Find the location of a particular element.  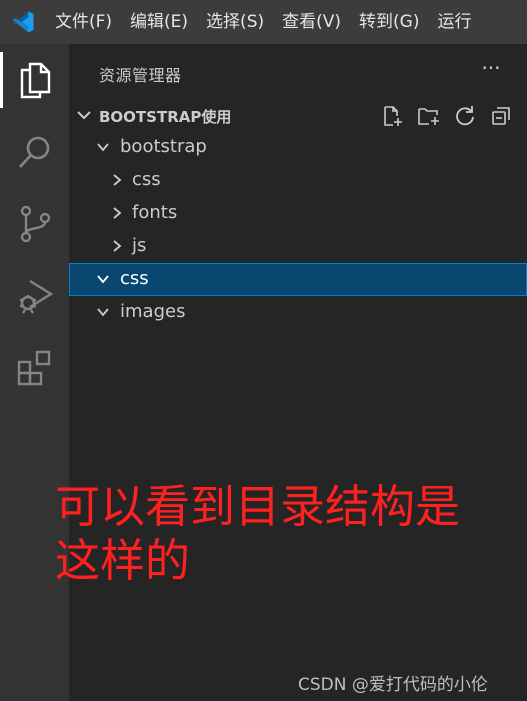

tree-item-label: fonts is located at coordinates (155, 212).